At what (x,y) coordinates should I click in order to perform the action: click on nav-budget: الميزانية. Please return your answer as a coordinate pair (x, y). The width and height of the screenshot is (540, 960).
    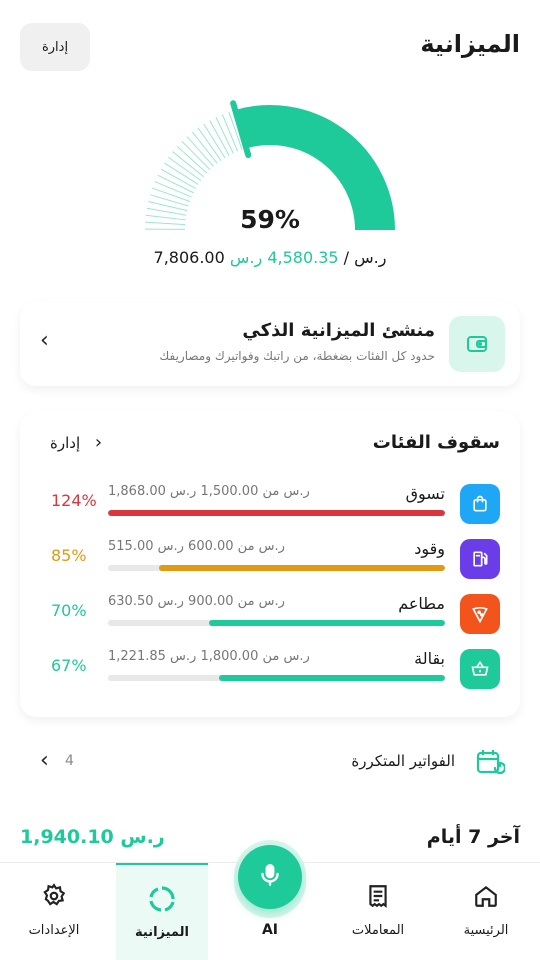
    Looking at the image, I should click on (162, 911).